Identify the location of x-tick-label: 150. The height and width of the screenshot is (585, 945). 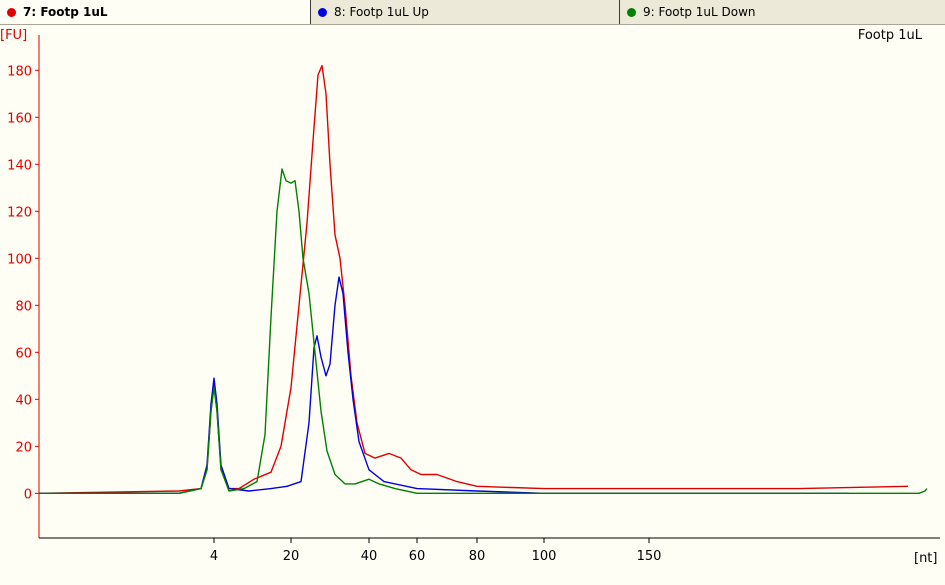
(649, 556).